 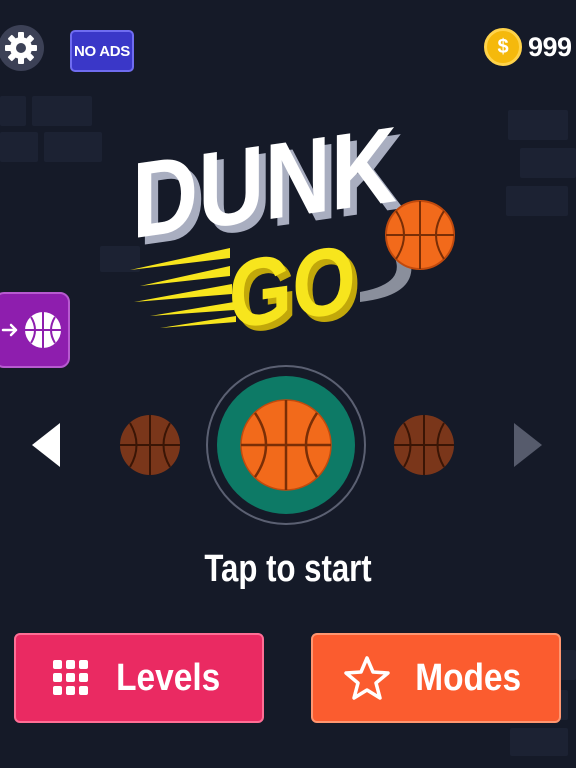 What do you see at coordinates (292, 282) in the screenshot?
I see `logo-line2: GO` at bounding box center [292, 282].